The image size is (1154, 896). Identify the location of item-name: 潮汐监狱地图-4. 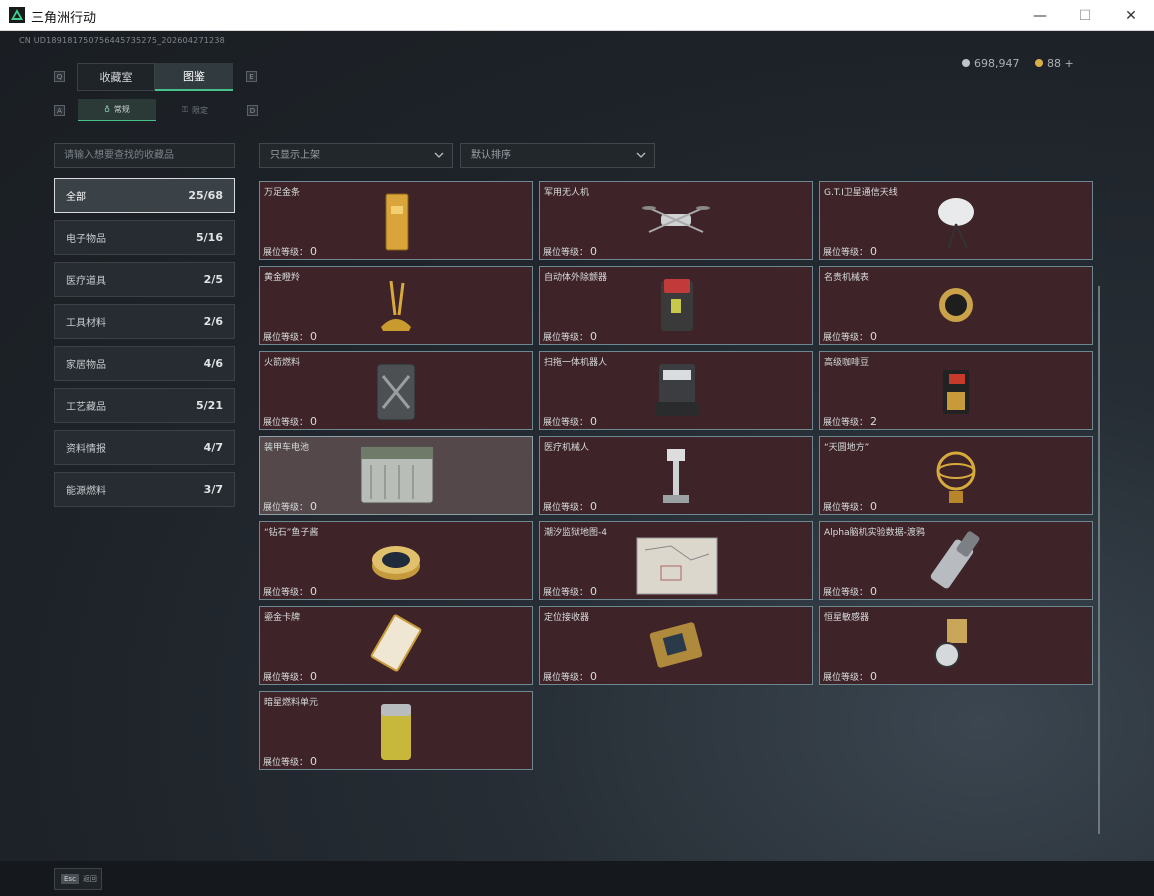
(575, 533).